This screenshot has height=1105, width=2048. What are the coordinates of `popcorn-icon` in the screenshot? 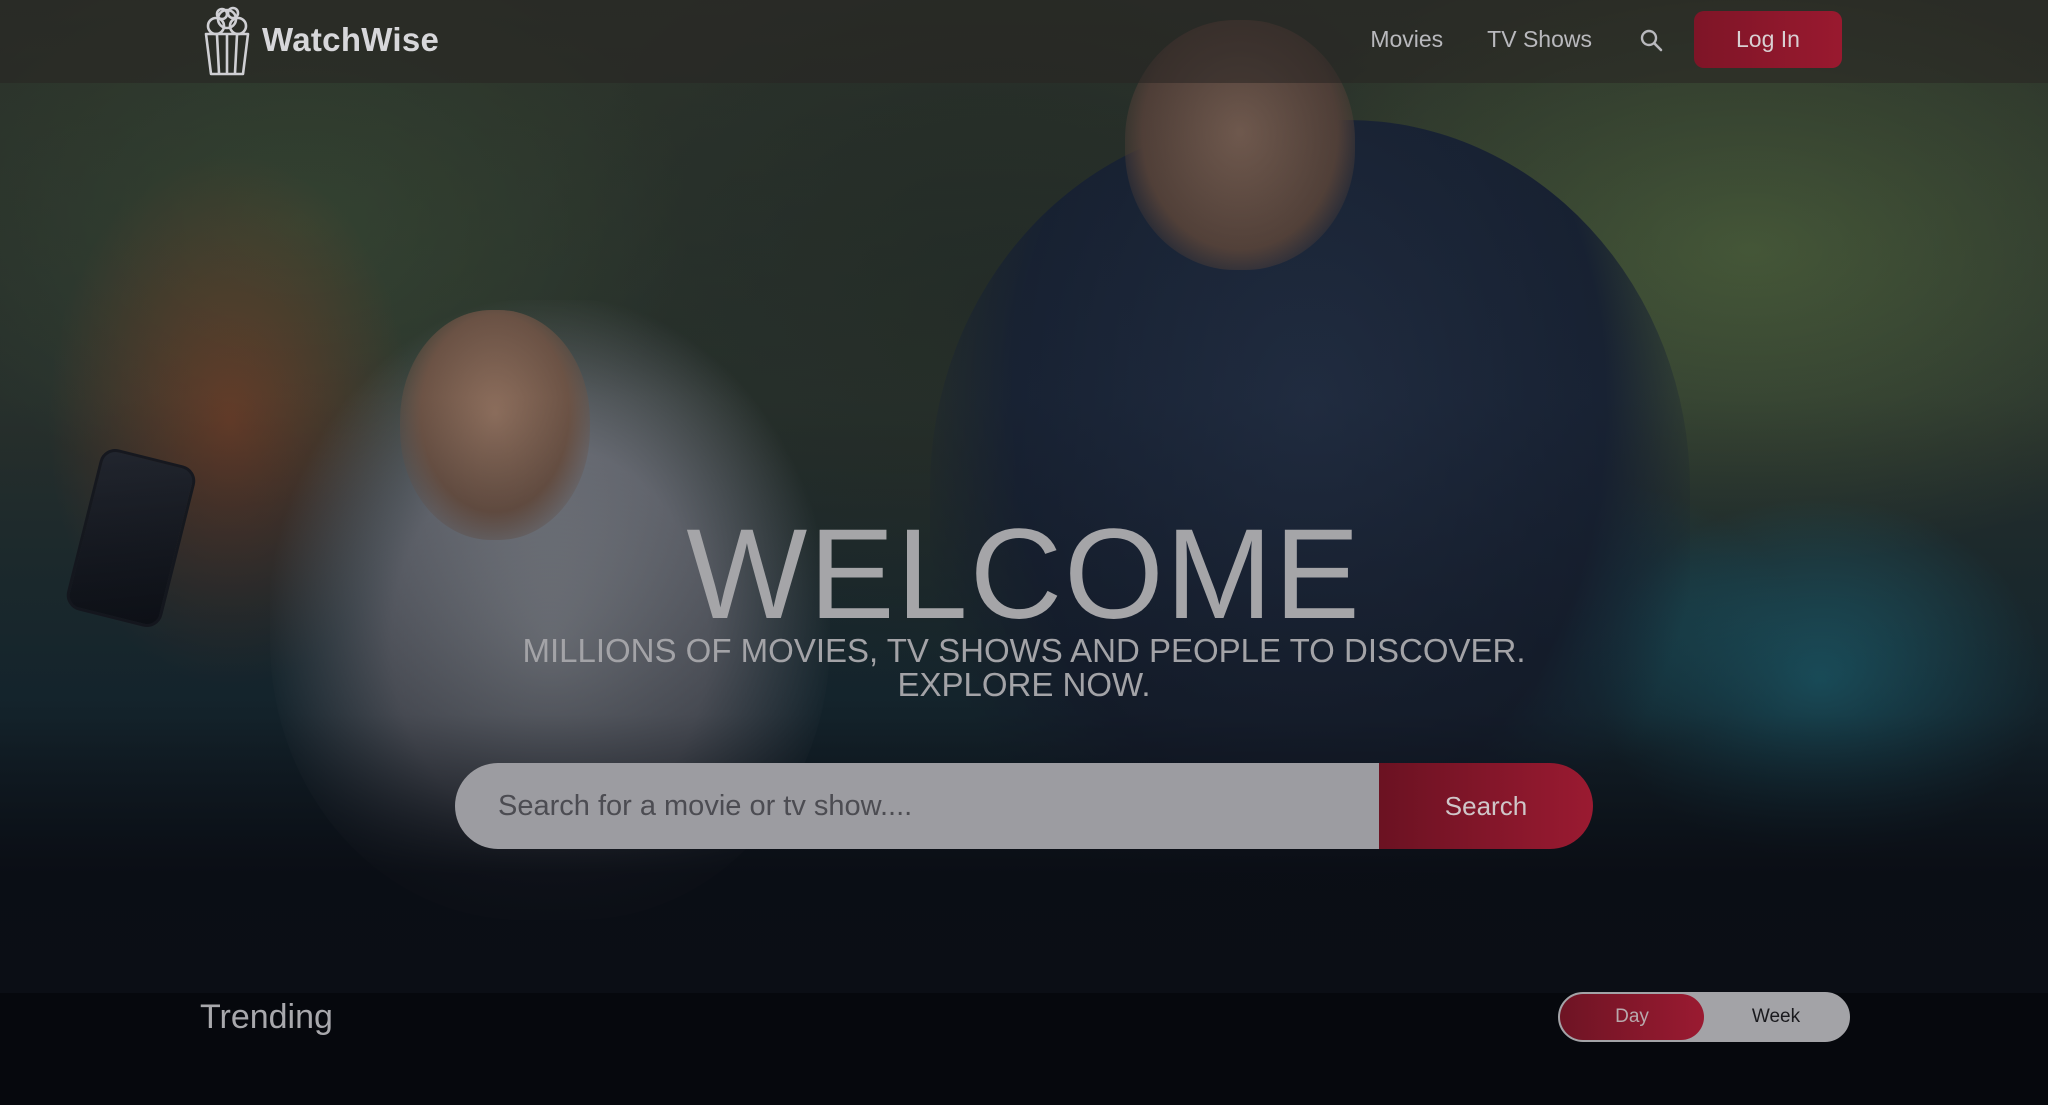 It's located at (227, 40).